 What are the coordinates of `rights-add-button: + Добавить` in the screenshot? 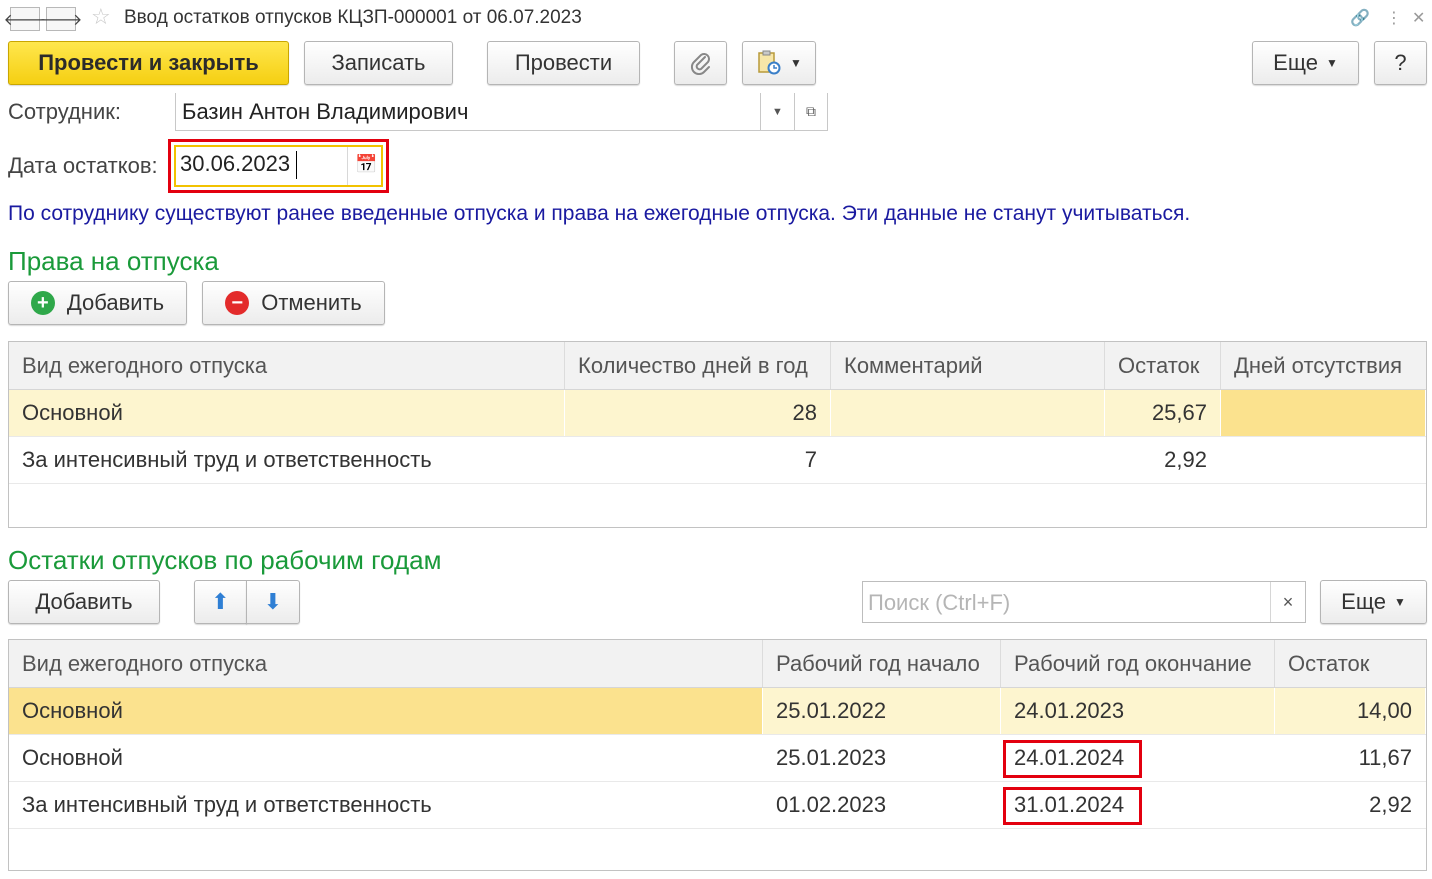 It's located at (97, 303).